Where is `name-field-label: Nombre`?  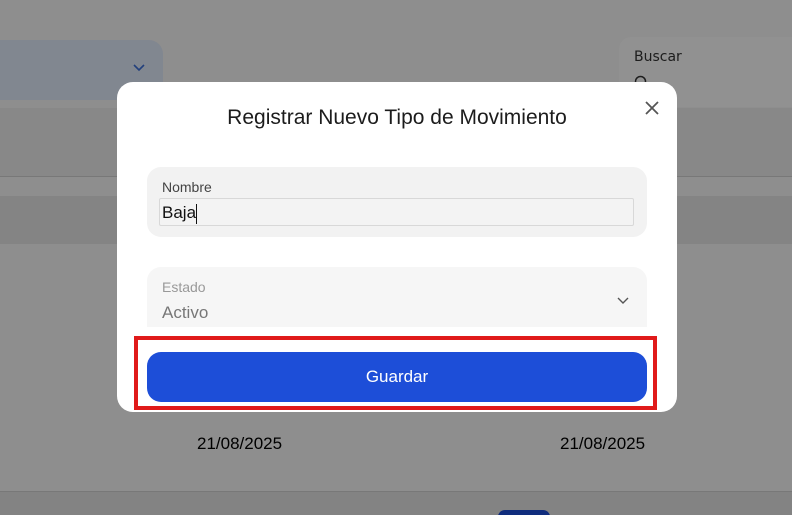 name-field-label: Nombre is located at coordinates (187, 187).